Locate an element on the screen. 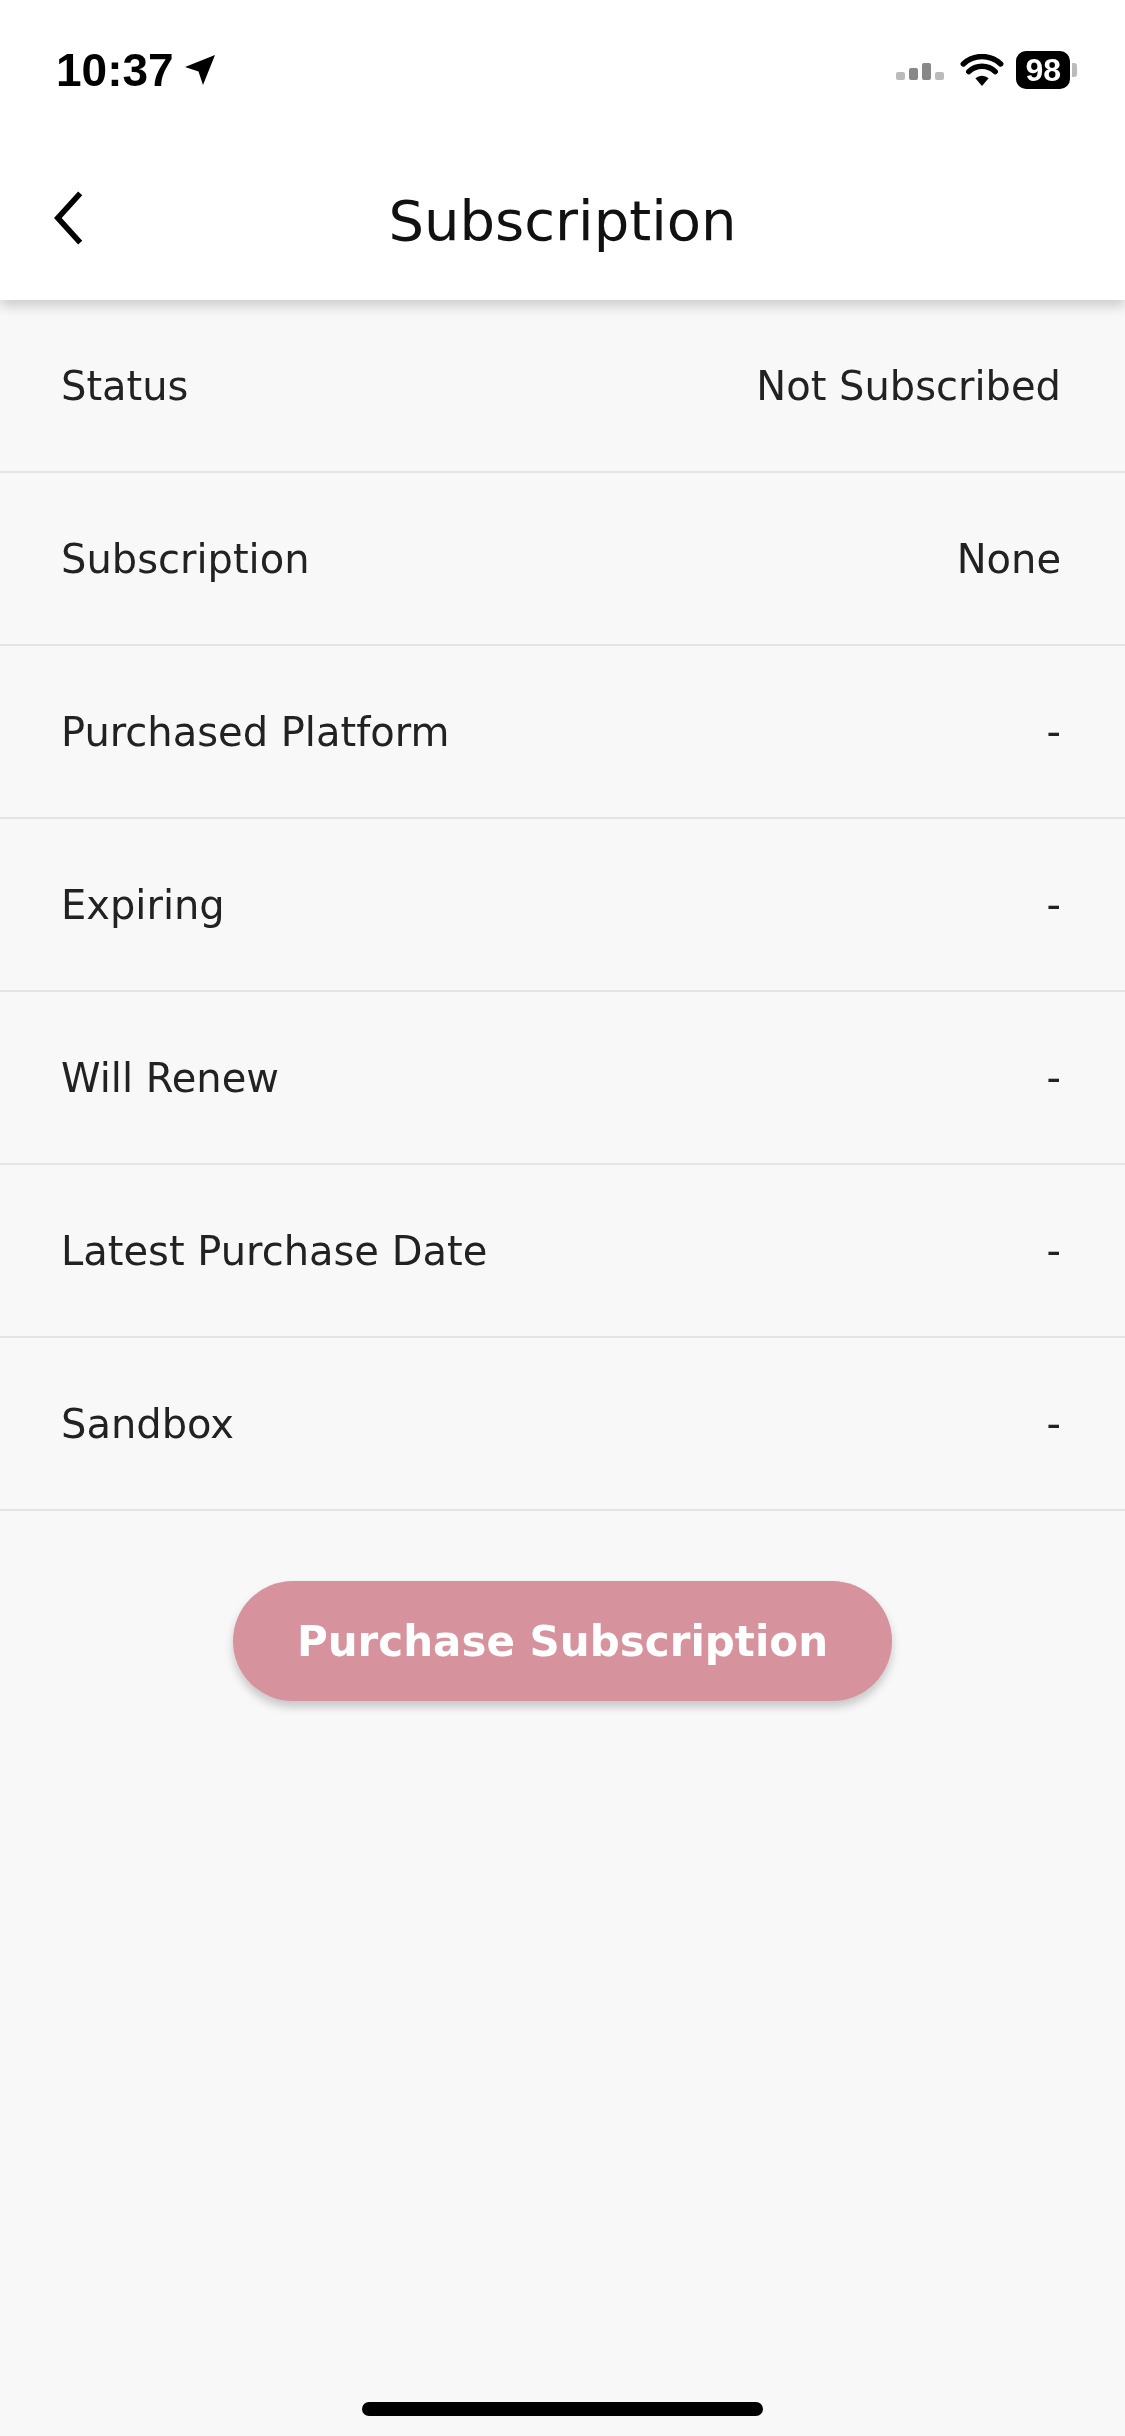 This screenshot has height=2436, width=1125. row-value: None is located at coordinates (1008, 558).